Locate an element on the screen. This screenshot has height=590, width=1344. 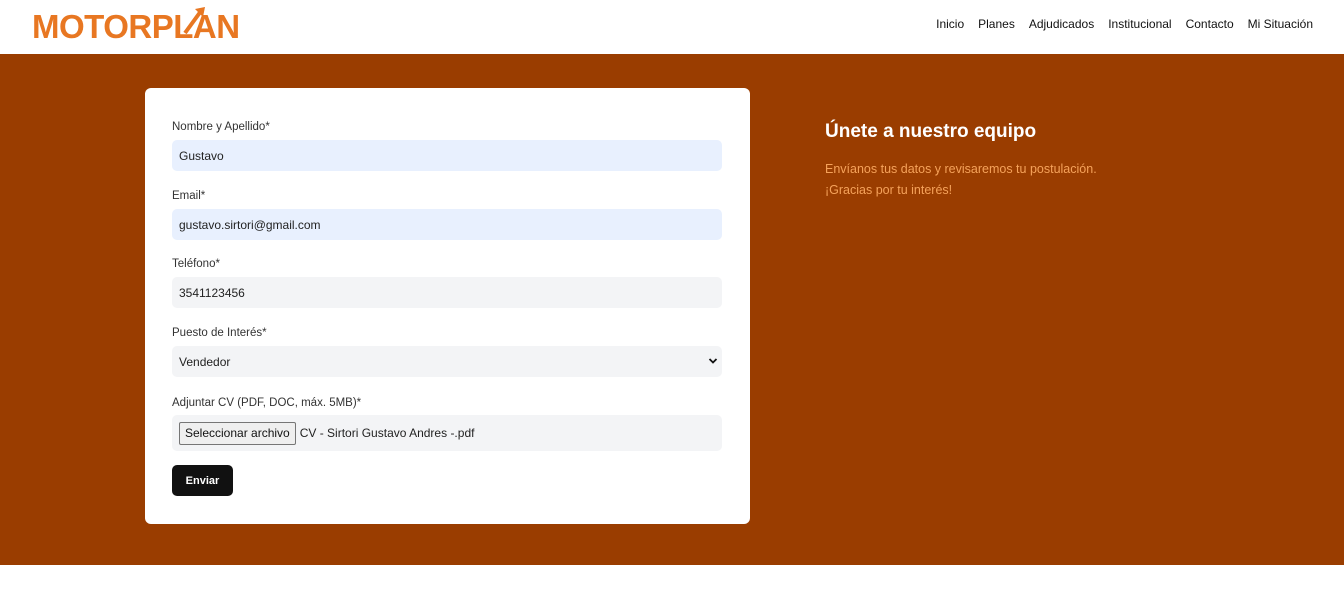
submit-button: Enviar is located at coordinates (202, 480).